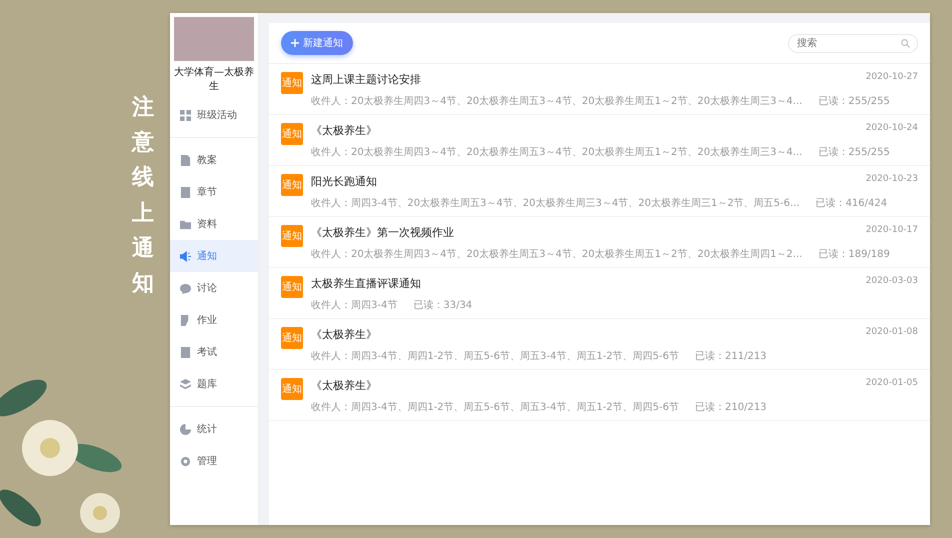 This screenshot has width=952, height=538. What do you see at coordinates (731, 356) in the screenshot?
I see `read-count: 已读：211/213` at bounding box center [731, 356].